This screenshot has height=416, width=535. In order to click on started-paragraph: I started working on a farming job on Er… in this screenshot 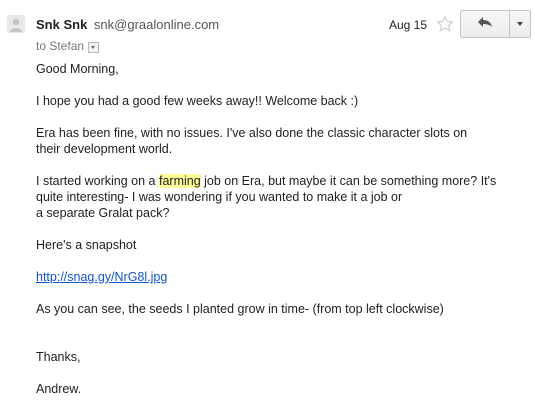, I will do `click(281, 197)`.